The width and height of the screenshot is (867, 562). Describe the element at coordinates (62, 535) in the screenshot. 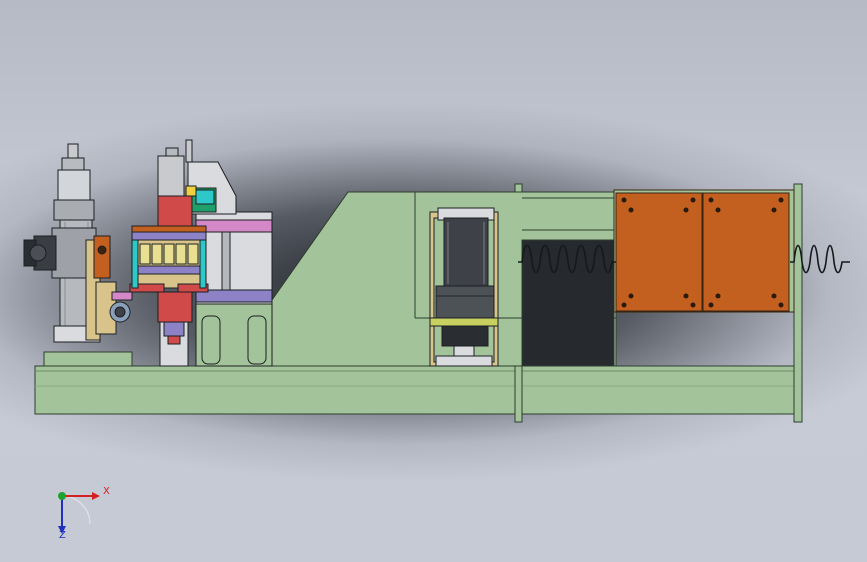

I see `axis-z-label: Z` at that location.